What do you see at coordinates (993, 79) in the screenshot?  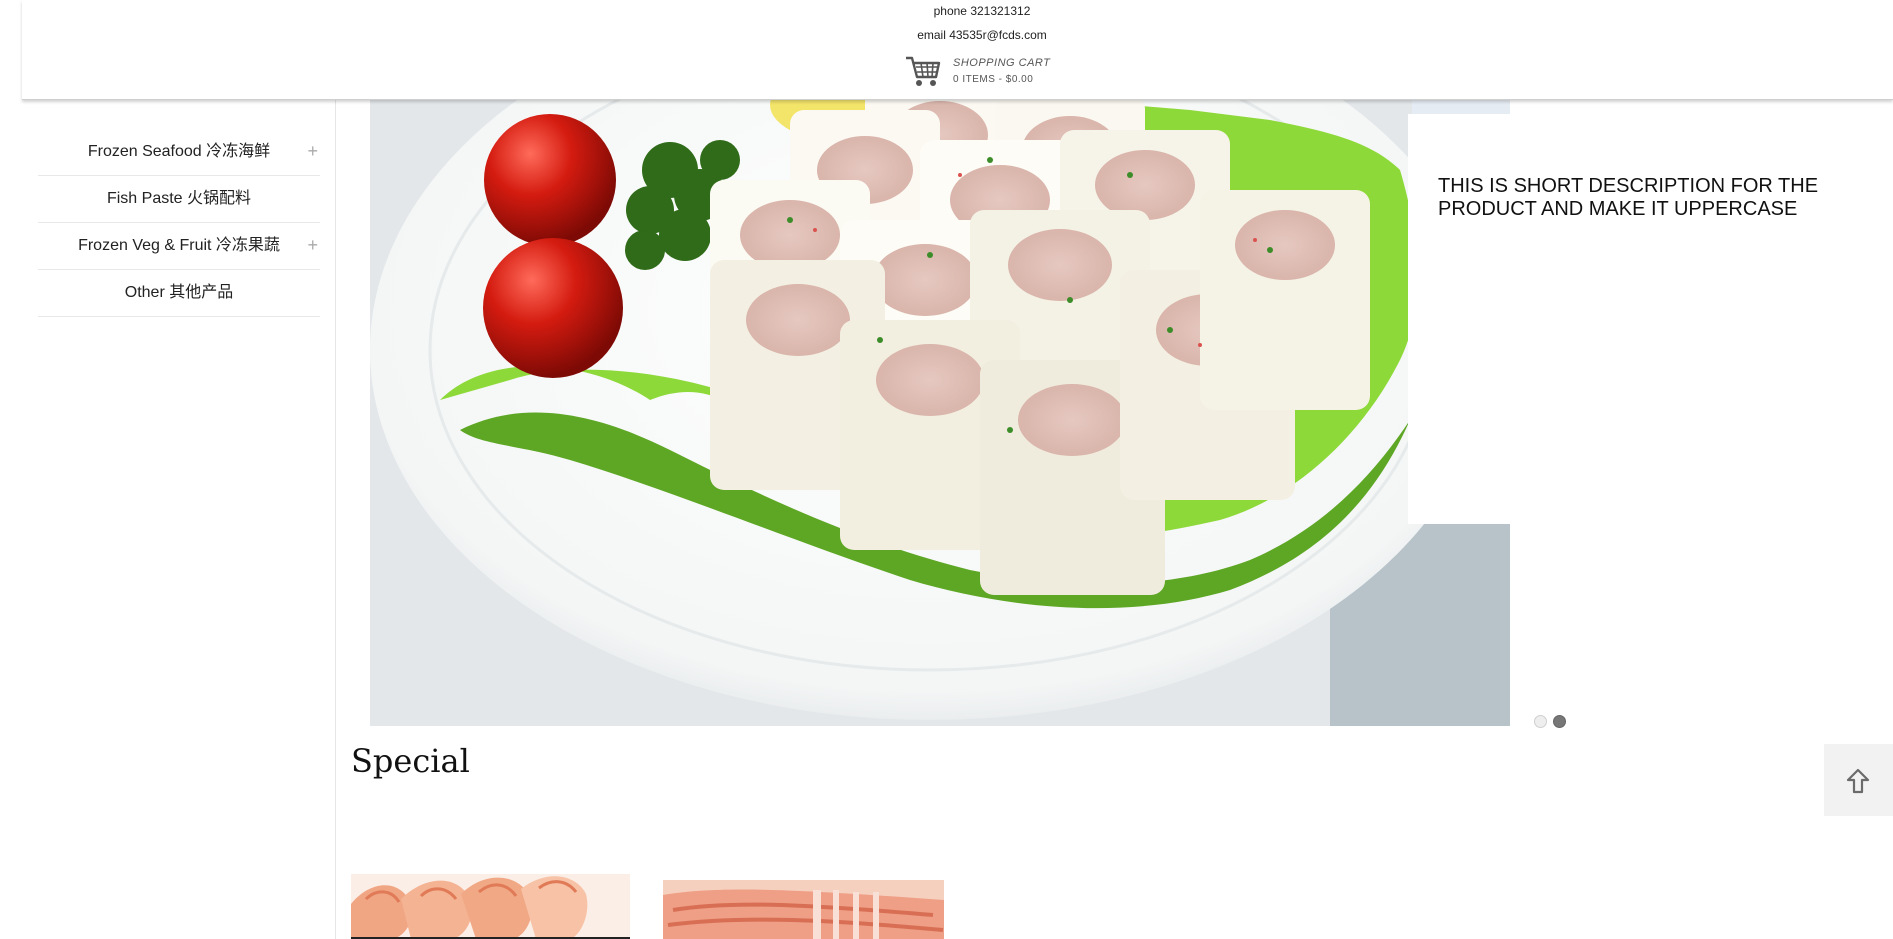 I see `cart-summary: 0 ITEMS - $0.00` at bounding box center [993, 79].